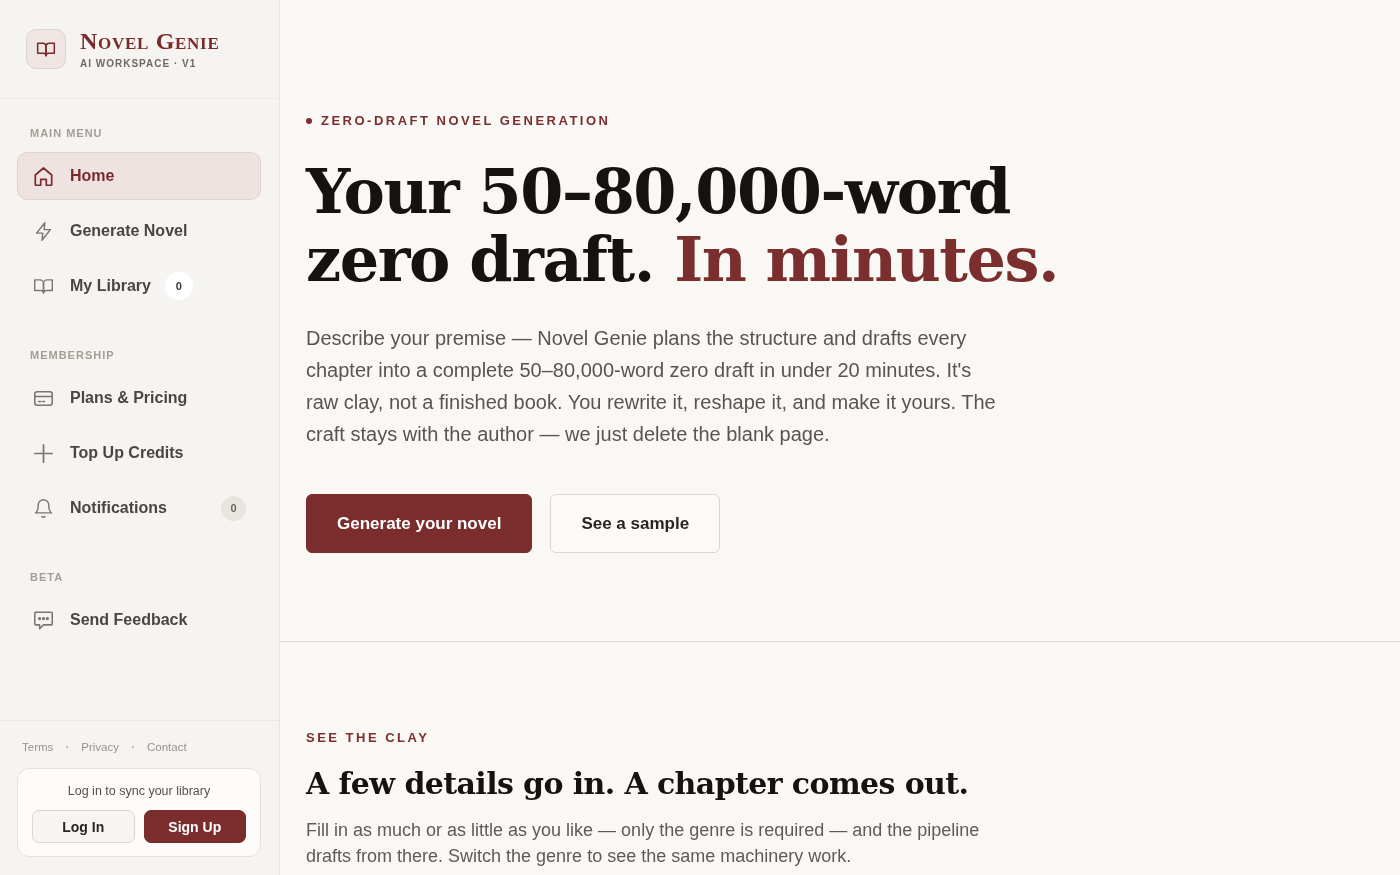  What do you see at coordinates (66, 133) in the screenshot?
I see `section-label: MAIN MENU` at bounding box center [66, 133].